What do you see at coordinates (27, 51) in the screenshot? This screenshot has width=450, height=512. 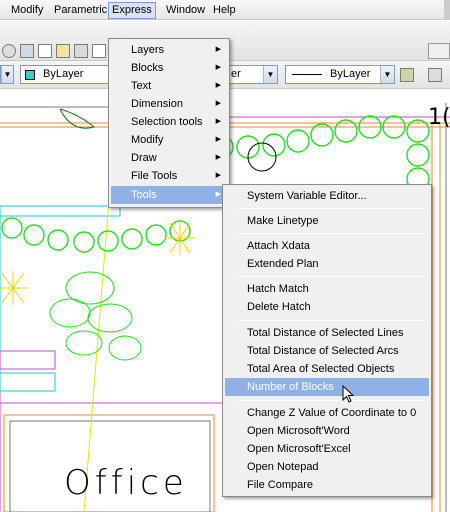 I see `hand-icon` at bounding box center [27, 51].